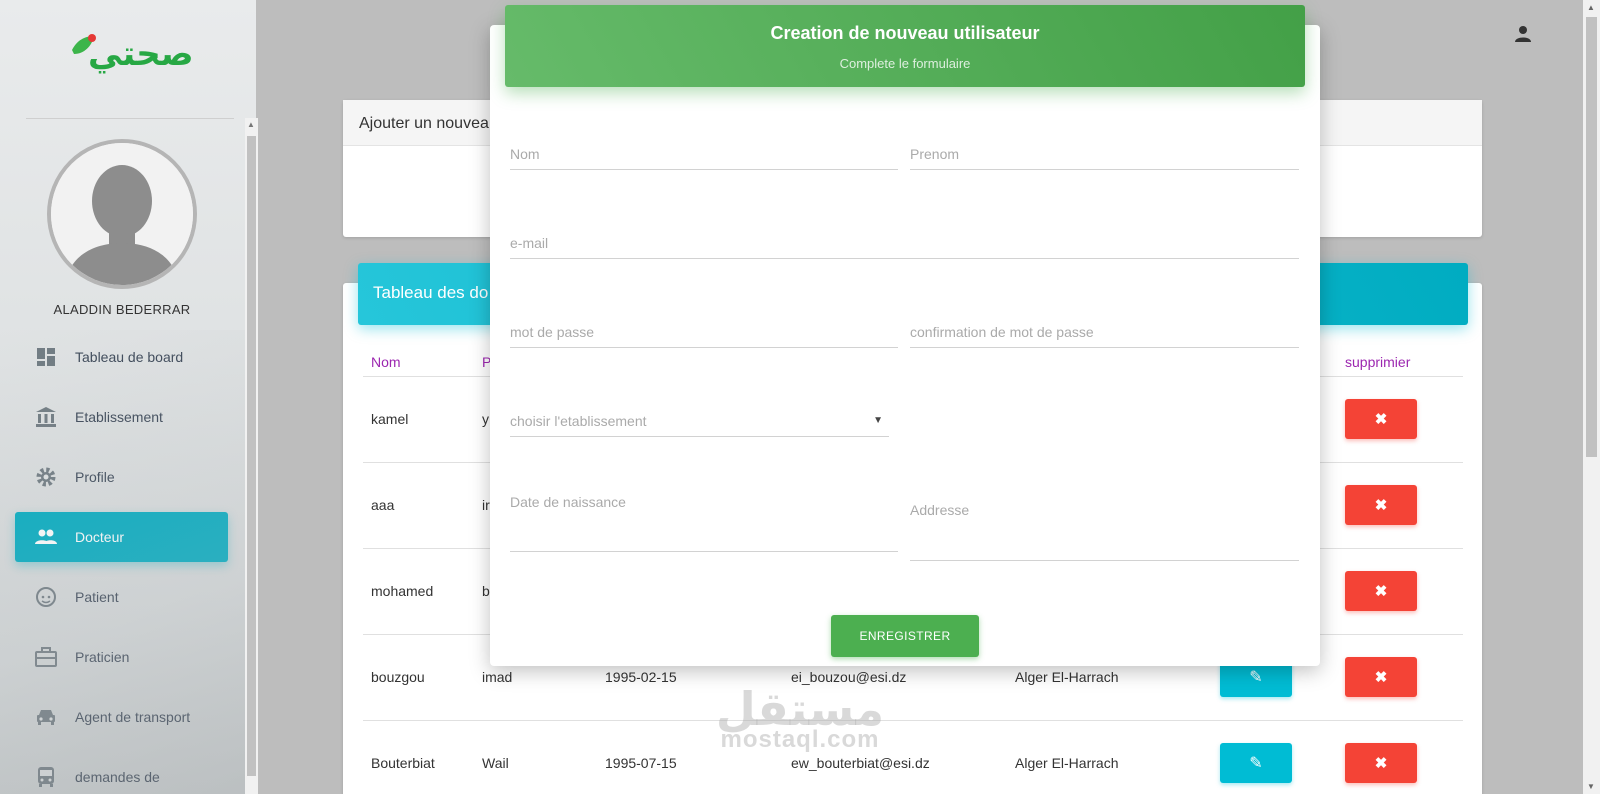  I want to click on people-icon, so click(46, 537).